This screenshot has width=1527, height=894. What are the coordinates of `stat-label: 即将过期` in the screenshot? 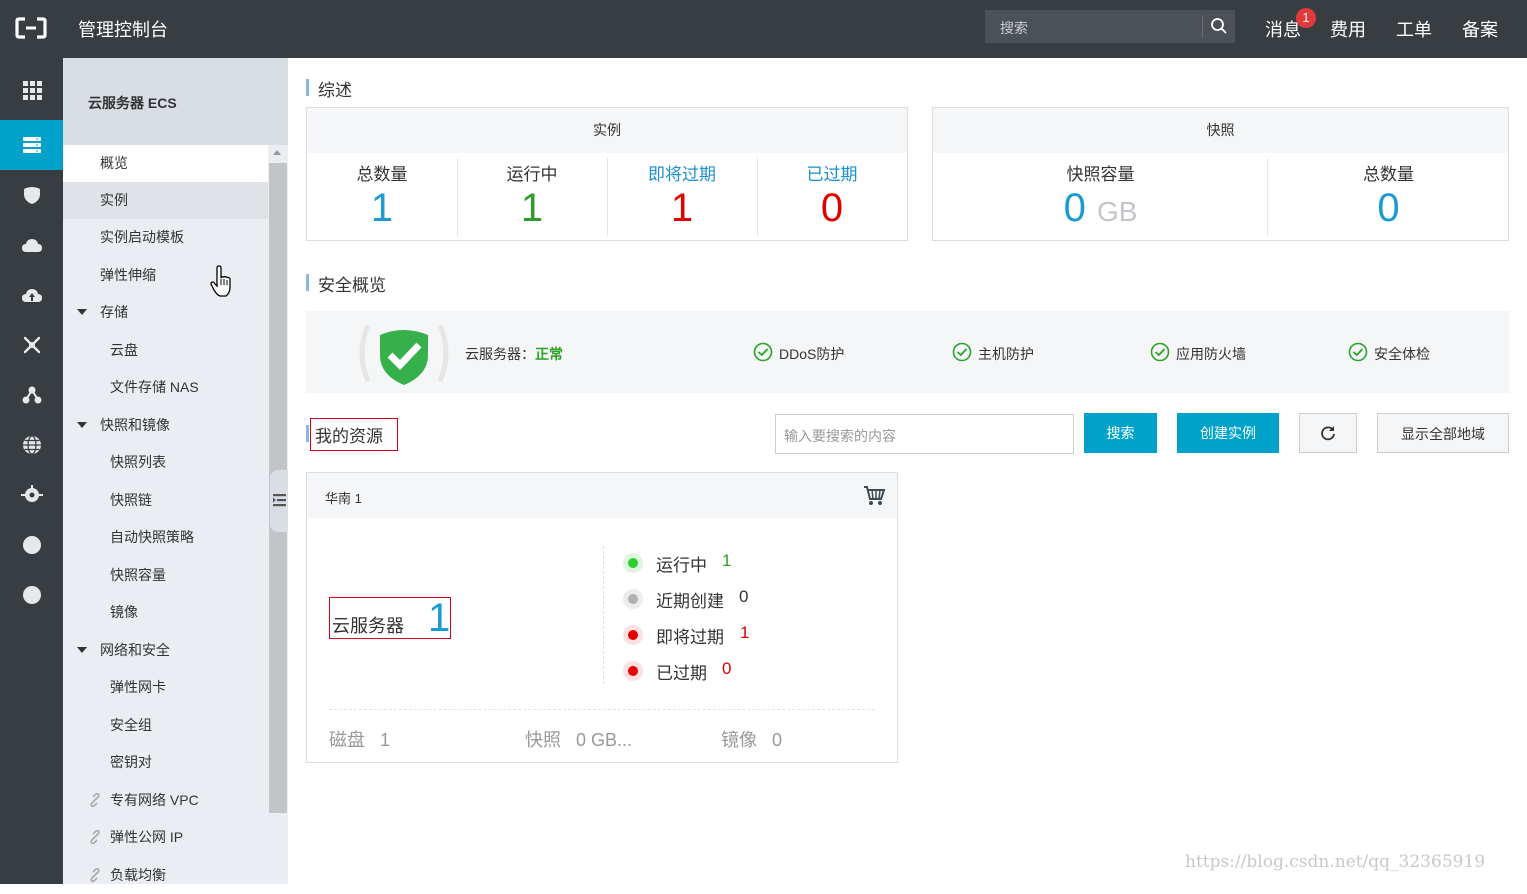 It's located at (682, 172).